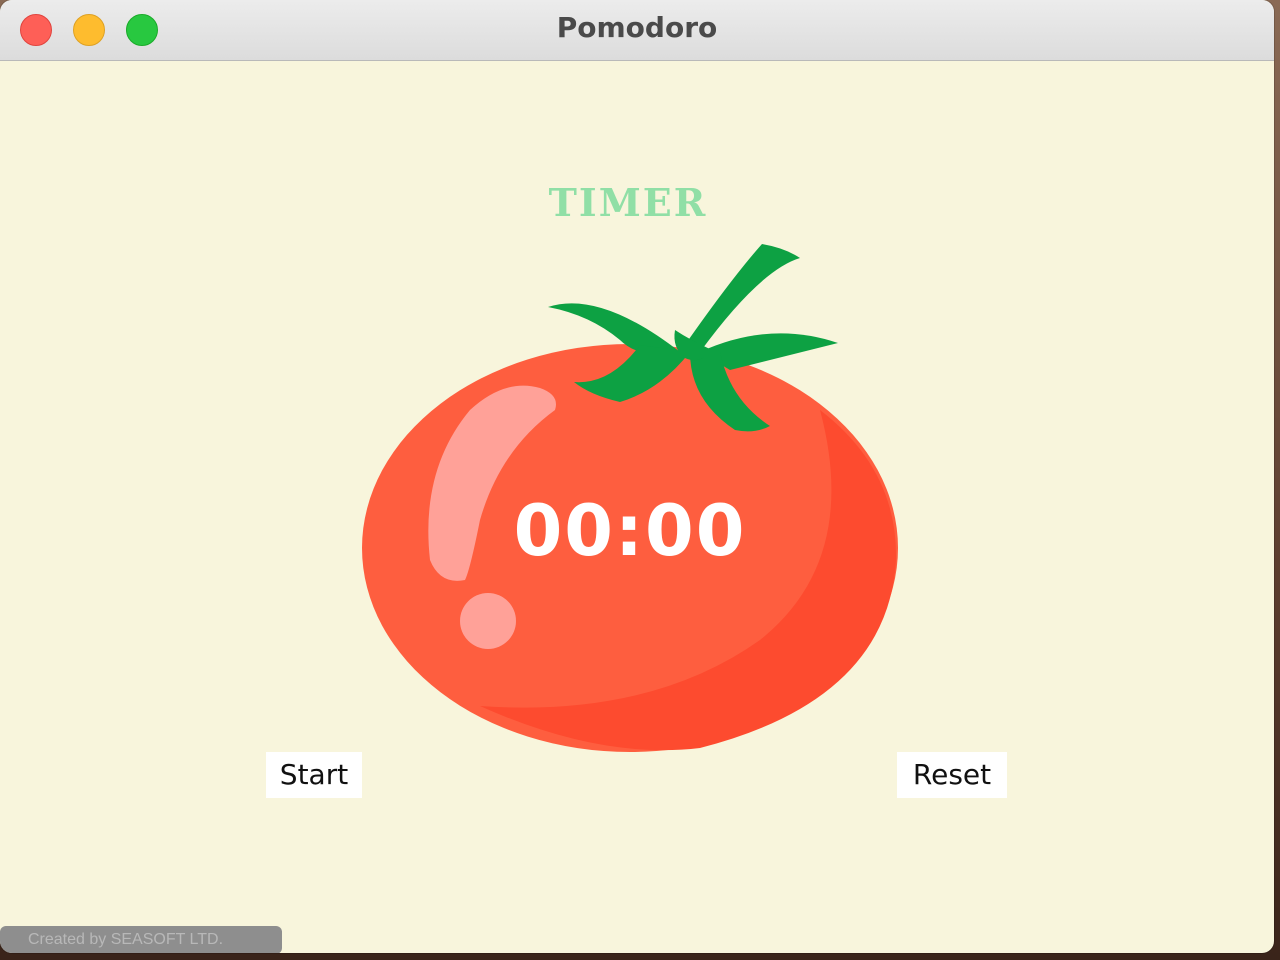 The height and width of the screenshot is (960, 1280). Describe the element at coordinates (628, 202) in the screenshot. I see `timer-heading: TIMER` at that location.